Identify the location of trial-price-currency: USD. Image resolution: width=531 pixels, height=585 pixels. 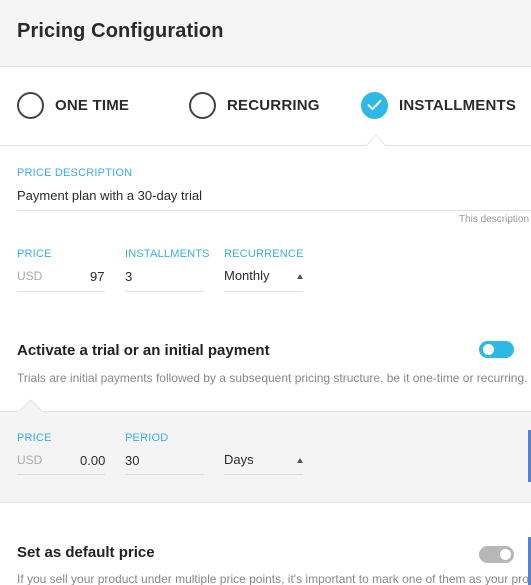
(30, 460).